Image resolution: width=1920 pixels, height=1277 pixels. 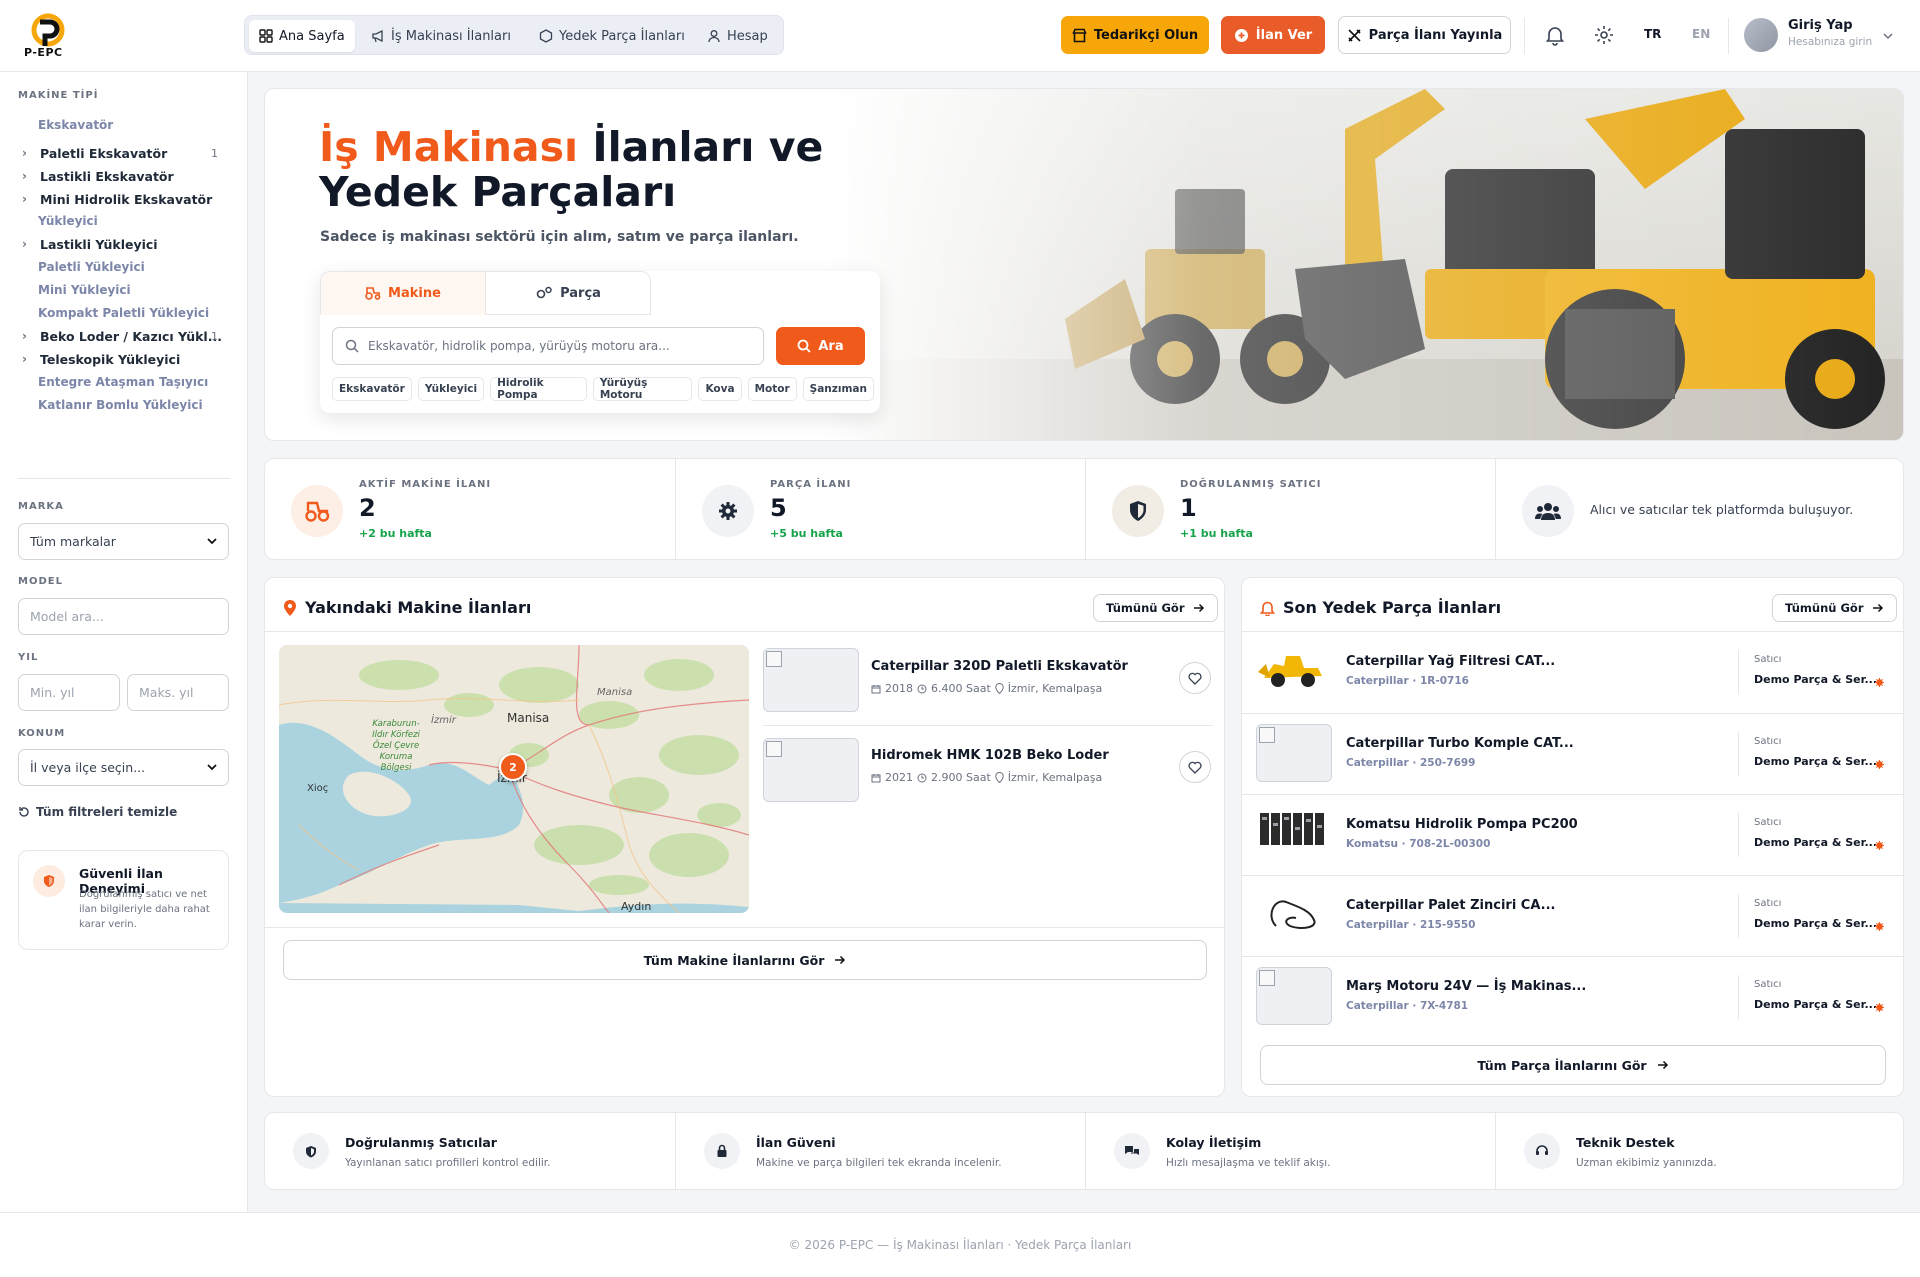 I want to click on quick-search-chip: Yürüyüş Motoru, so click(x=642, y=389).